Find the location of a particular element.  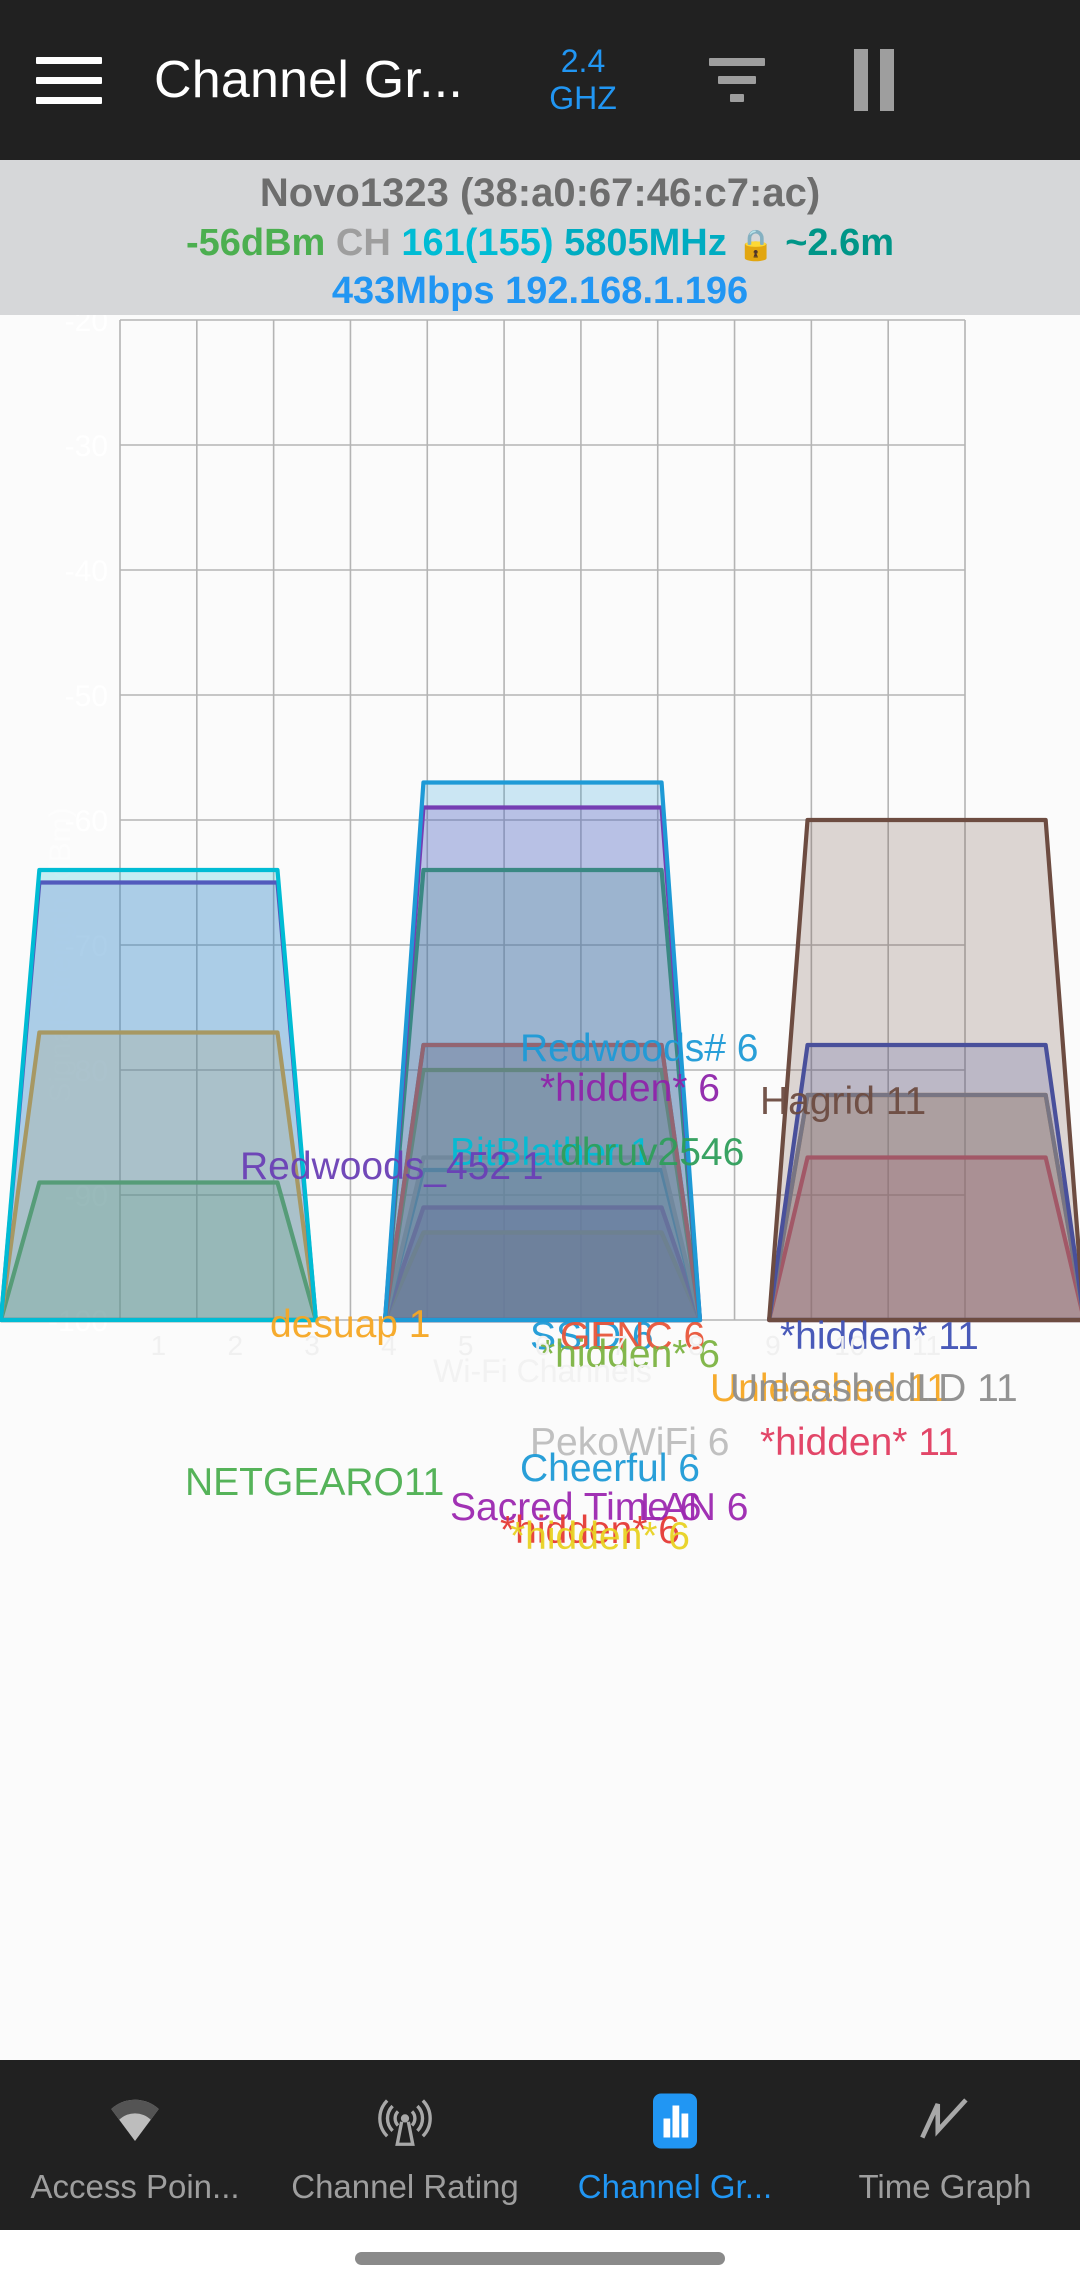

connected-ssid-mac: Novo1323 (38:a0:67:46:c7:ac) is located at coordinates (540, 193).